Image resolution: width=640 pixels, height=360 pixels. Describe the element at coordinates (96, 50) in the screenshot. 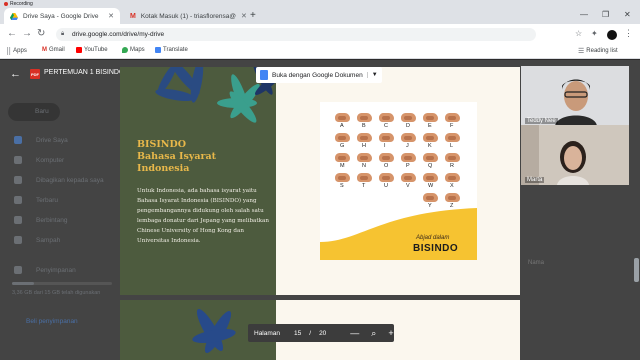

I see `bookmark-label: YouTube` at that location.